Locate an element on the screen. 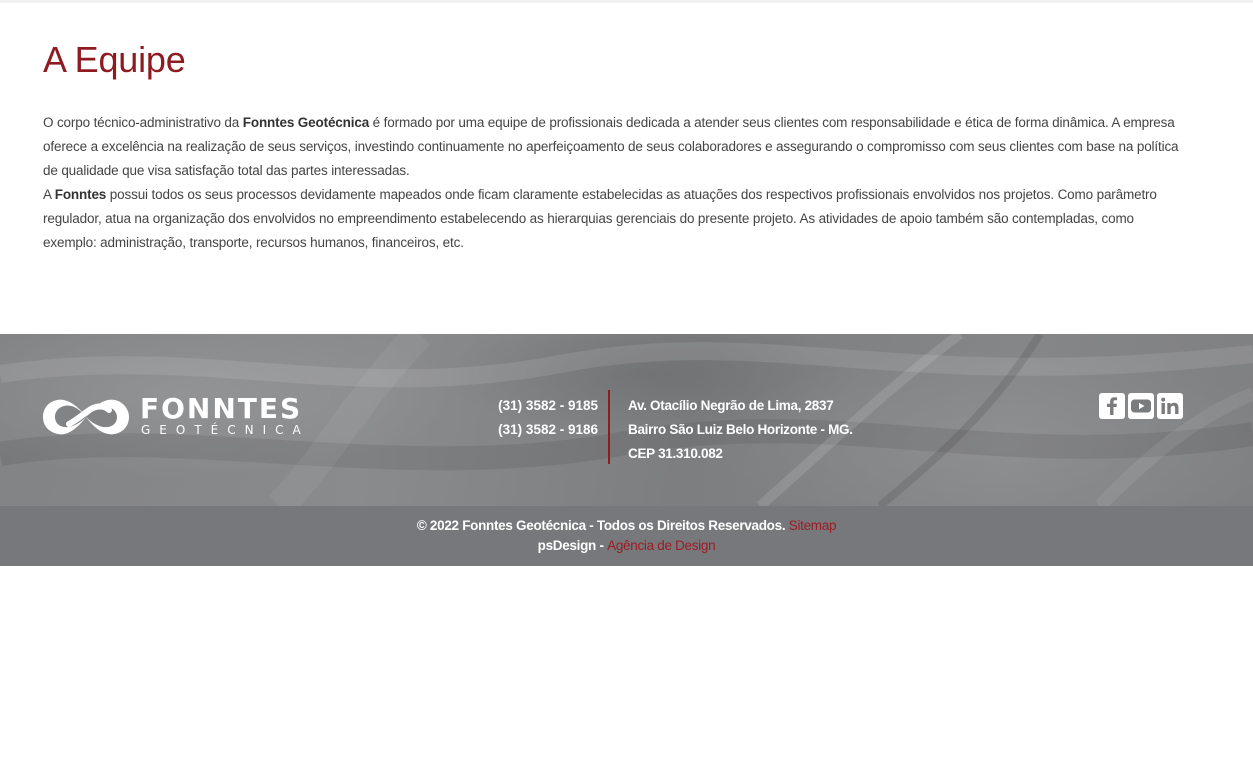  youtube-link is located at coordinates (1141, 406).